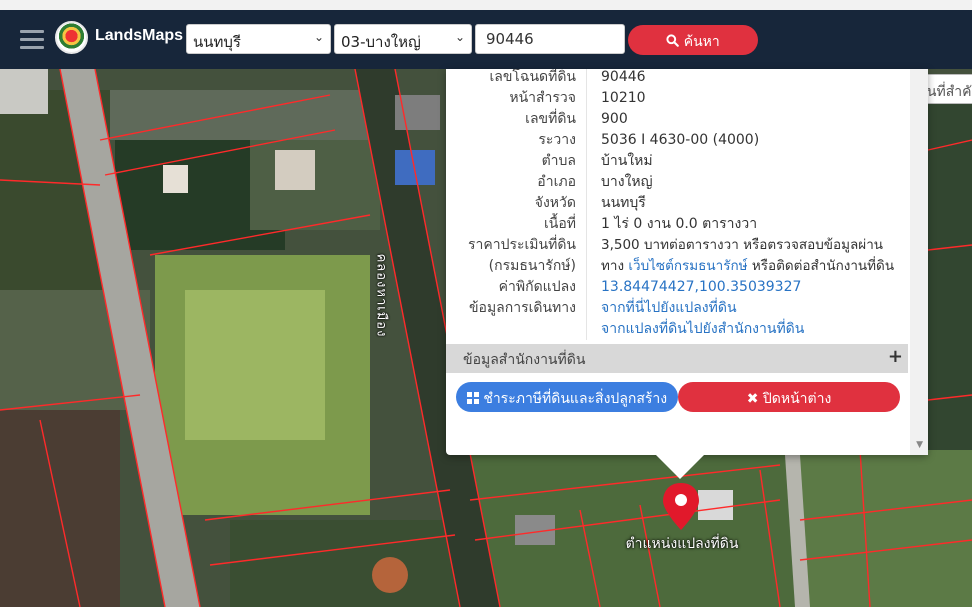 This screenshot has width=972, height=607. Describe the element at coordinates (532, 77) in the screenshot. I see `info-key: เลขโฉนดที่ดิน` at that location.